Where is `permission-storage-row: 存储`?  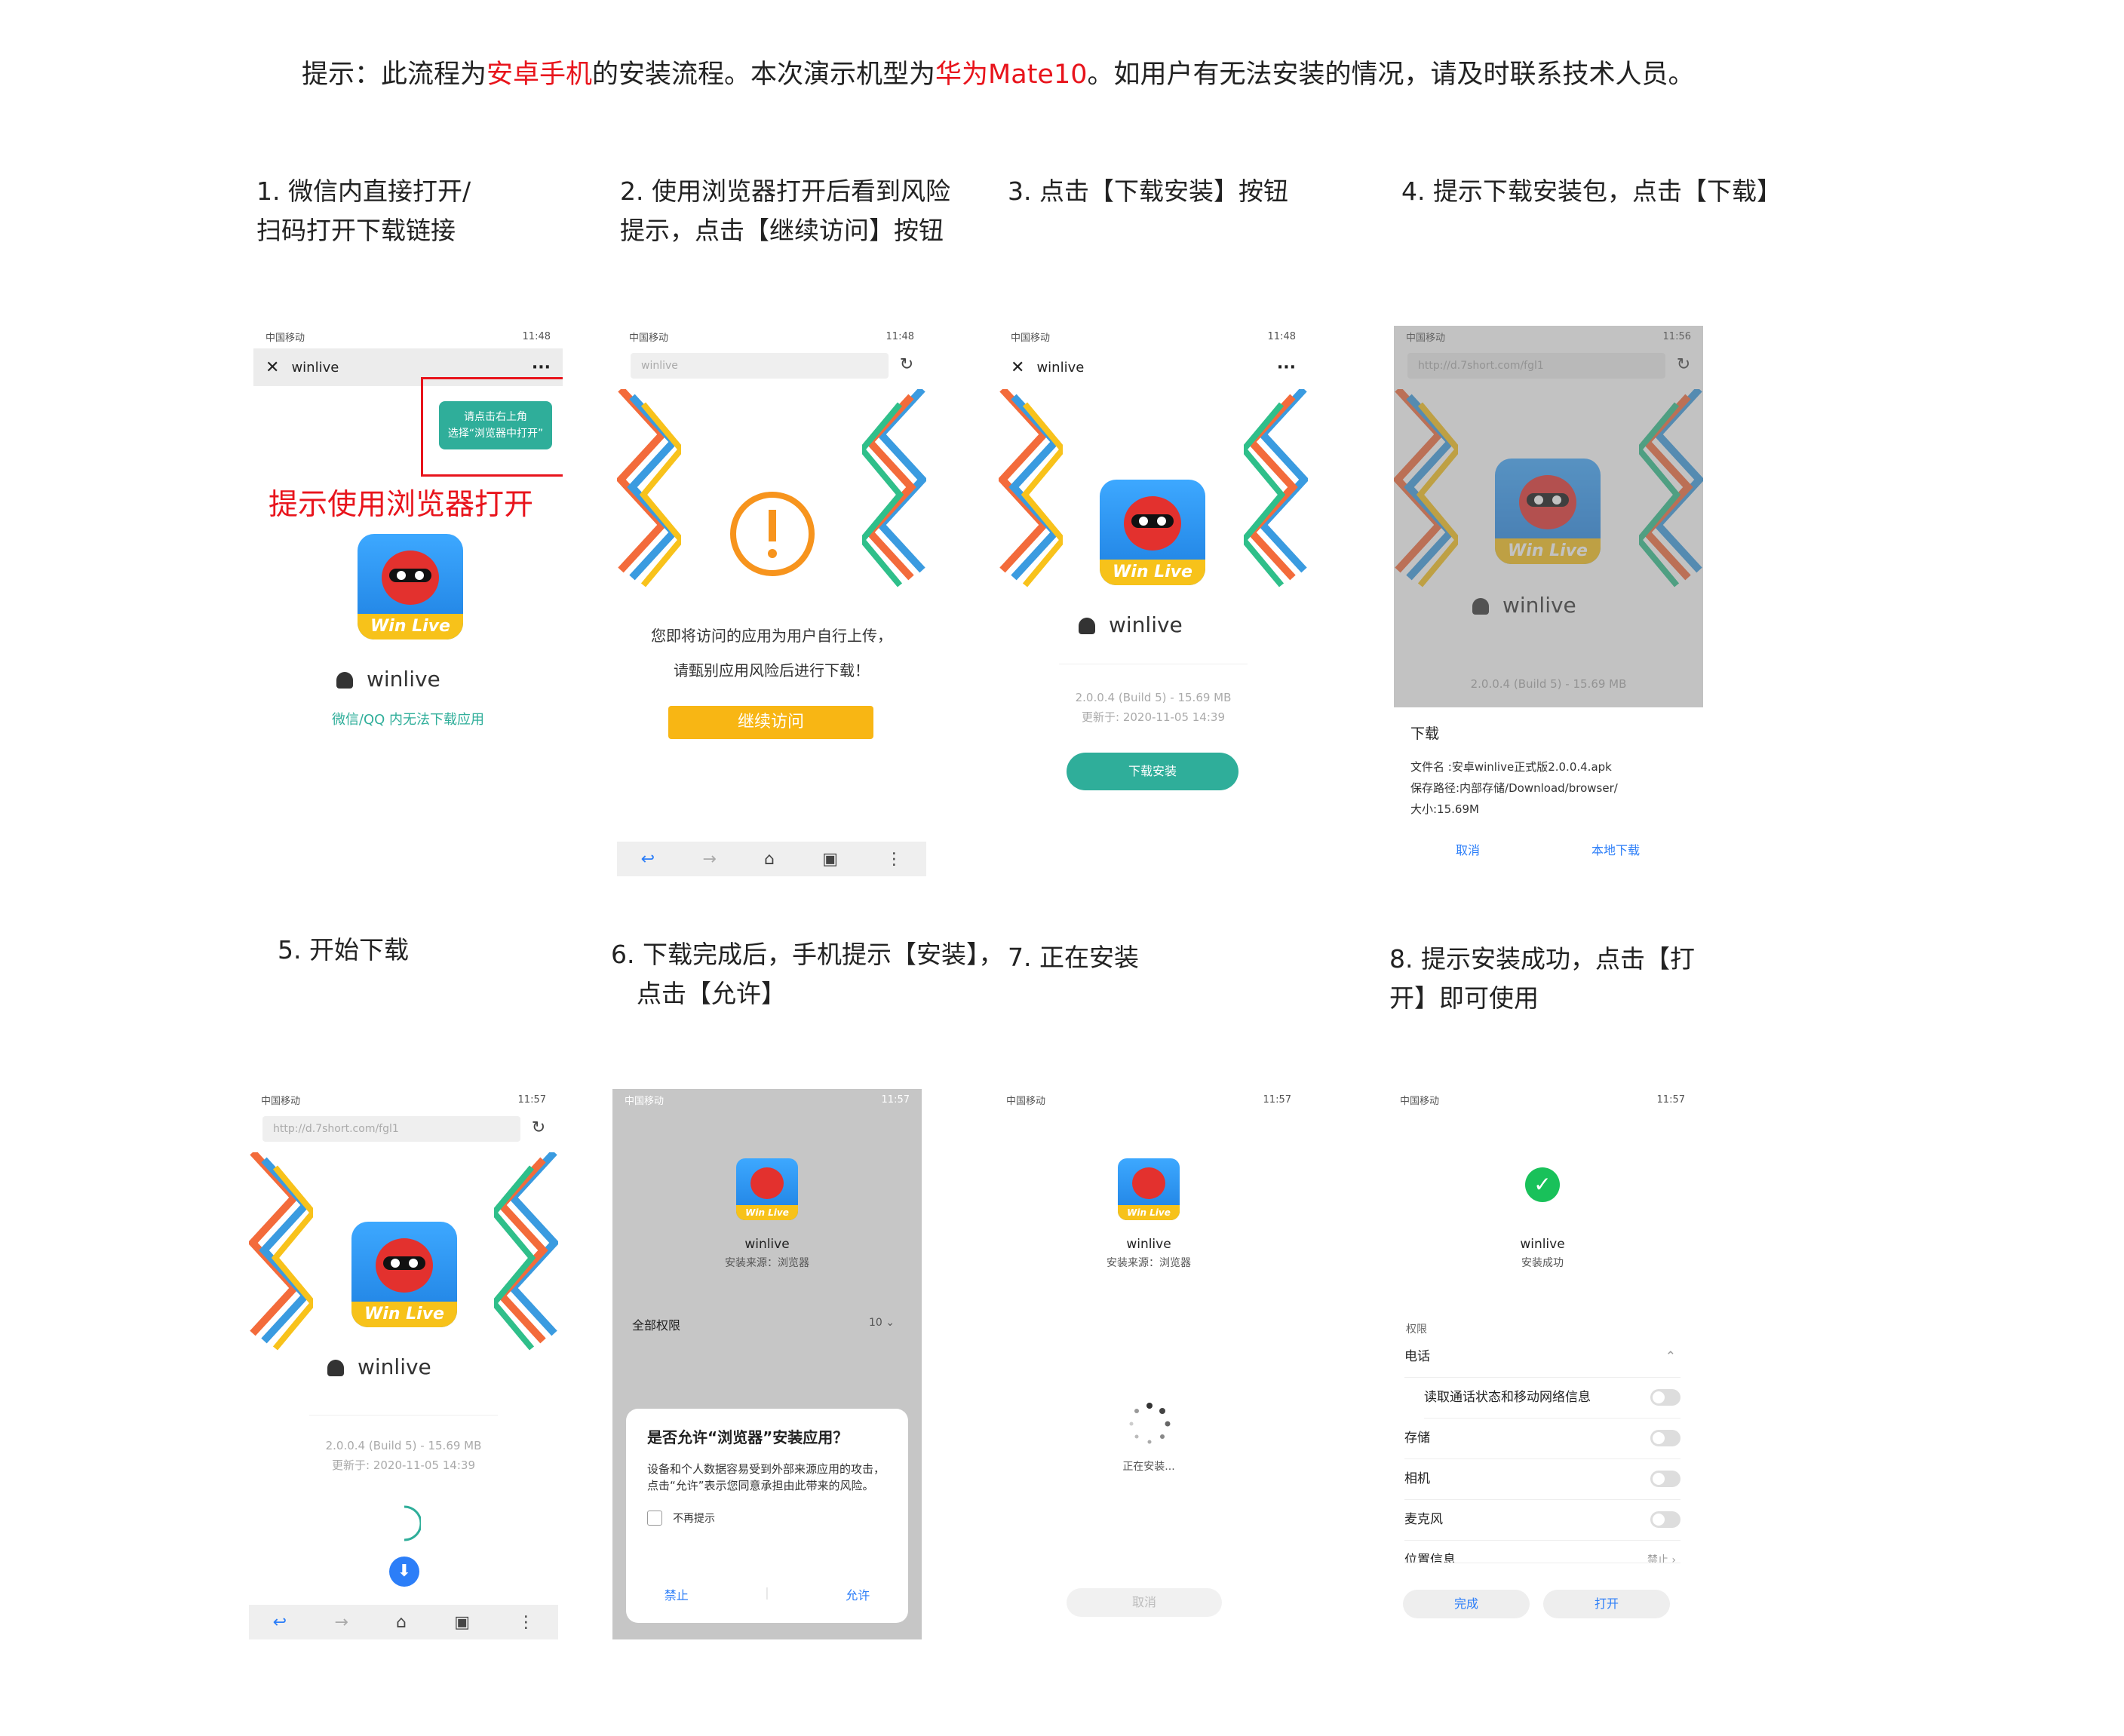 permission-storage-row: 存储 is located at coordinates (1542, 1439).